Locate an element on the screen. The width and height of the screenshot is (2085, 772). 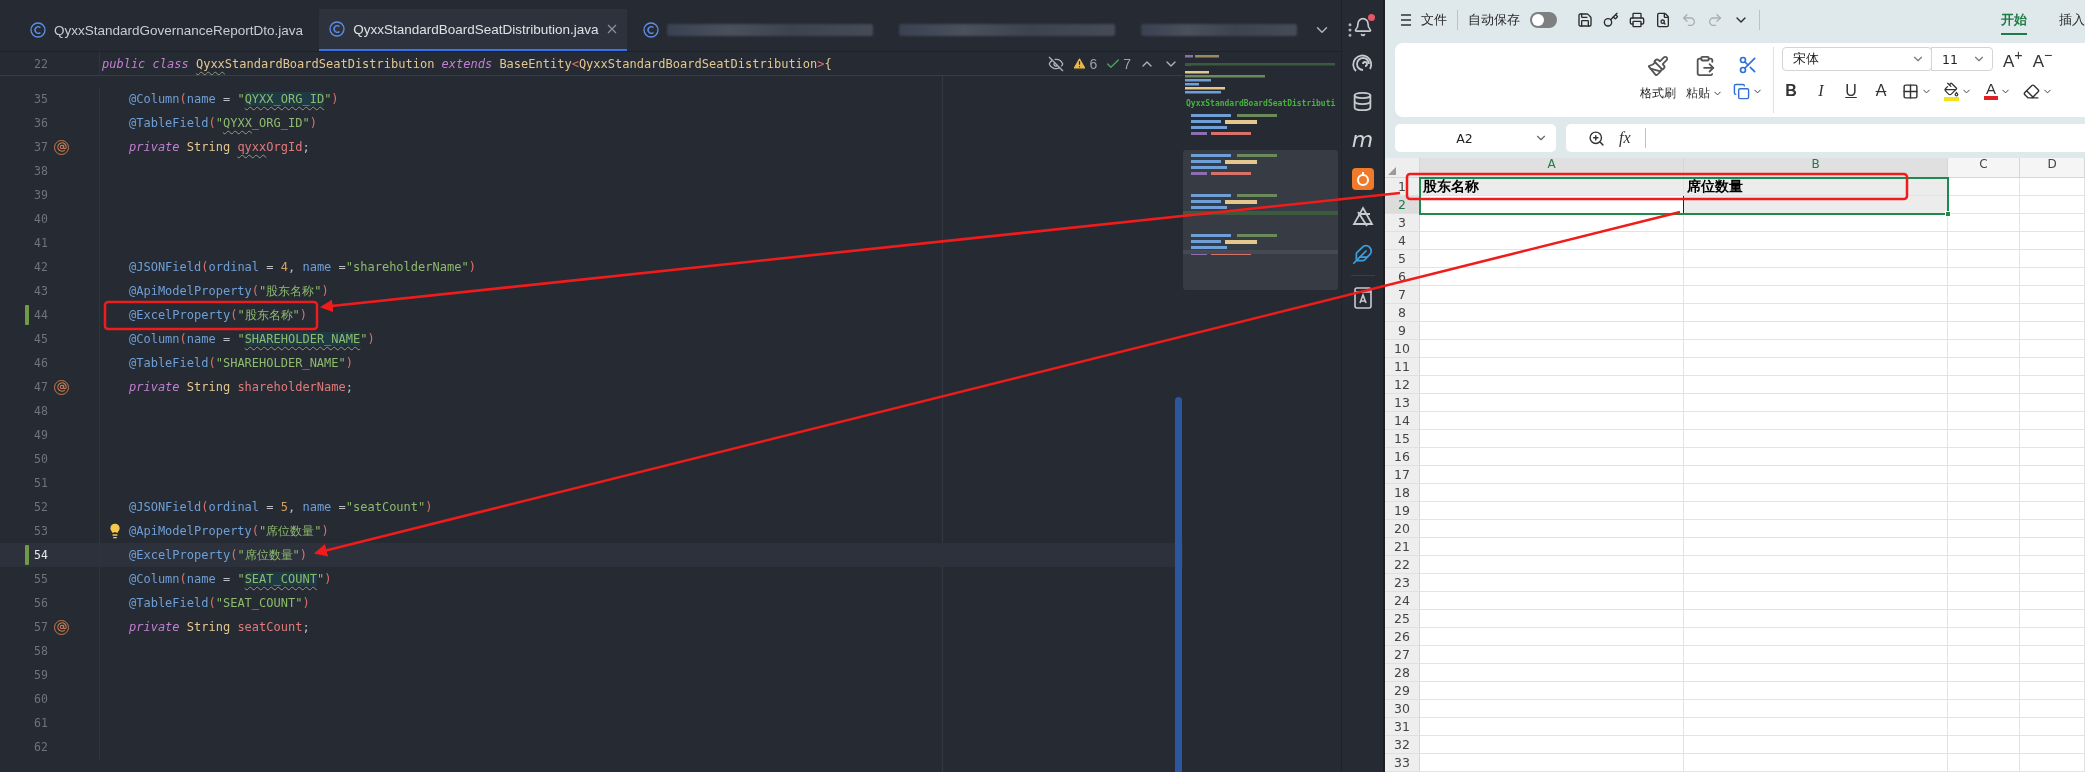
line-number: 39 is located at coordinates (41, 195).